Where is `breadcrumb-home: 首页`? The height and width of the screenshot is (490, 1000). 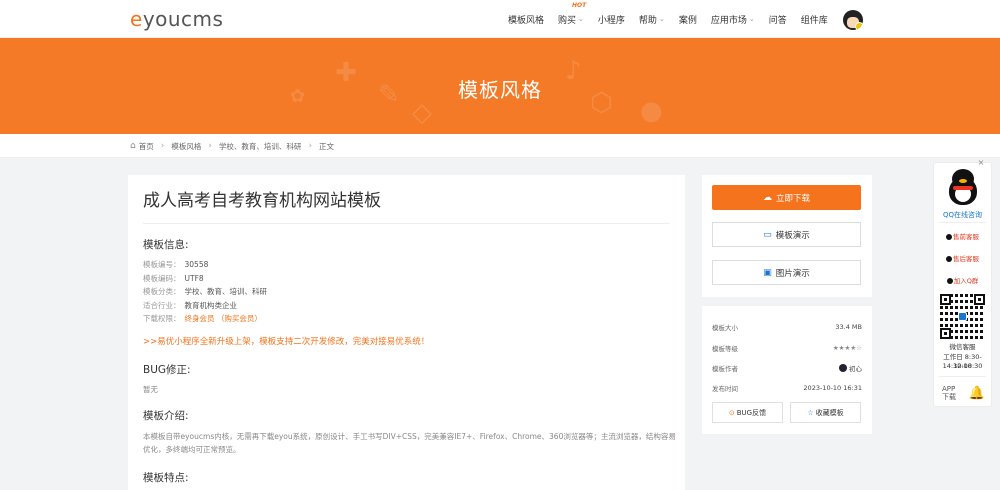
breadcrumb-home: 首页 is located at coordinates (146, 146).